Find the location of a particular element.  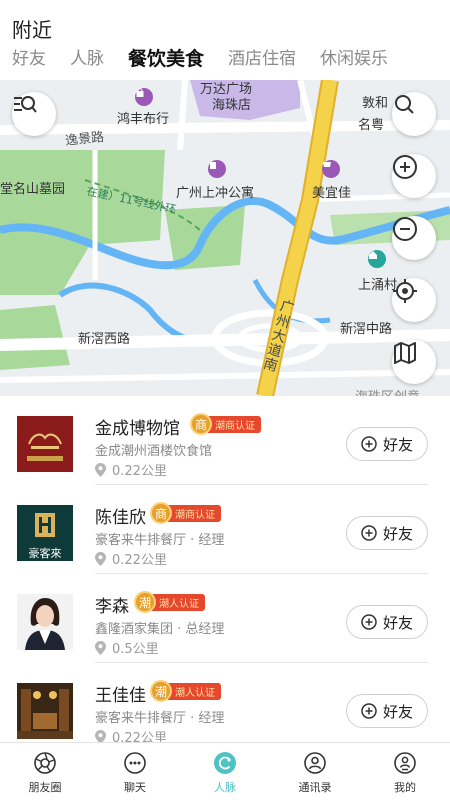

nav-item-profile: 我的 is located at coordinates (405, 771).